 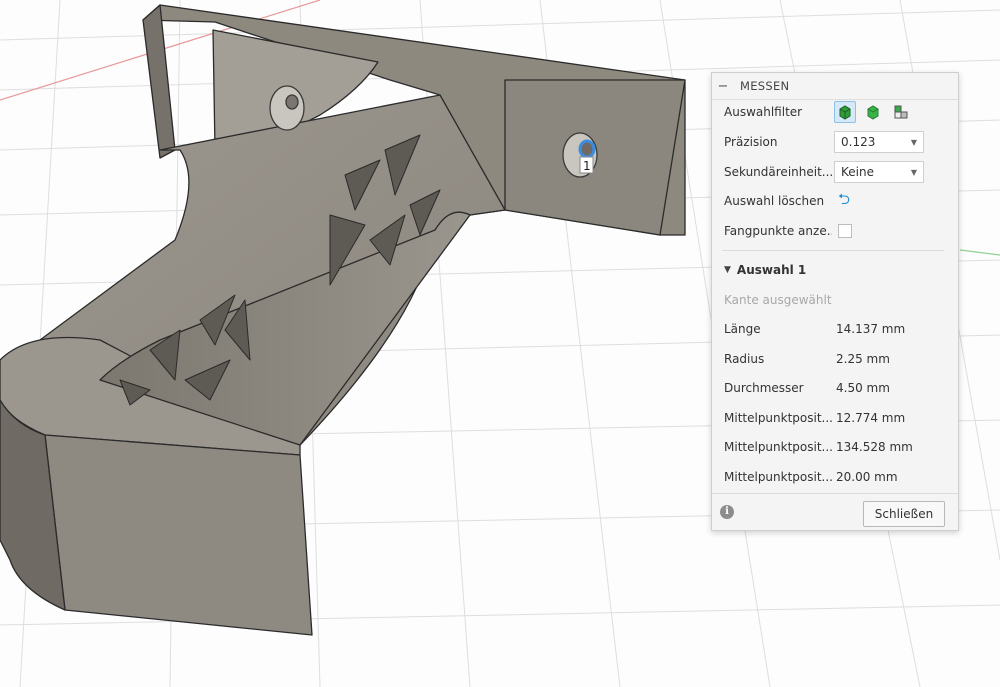 What do you see at coordinates (901, 112) in the screenshot?
I see `select-component-icon` at bounding box center [901, 112].